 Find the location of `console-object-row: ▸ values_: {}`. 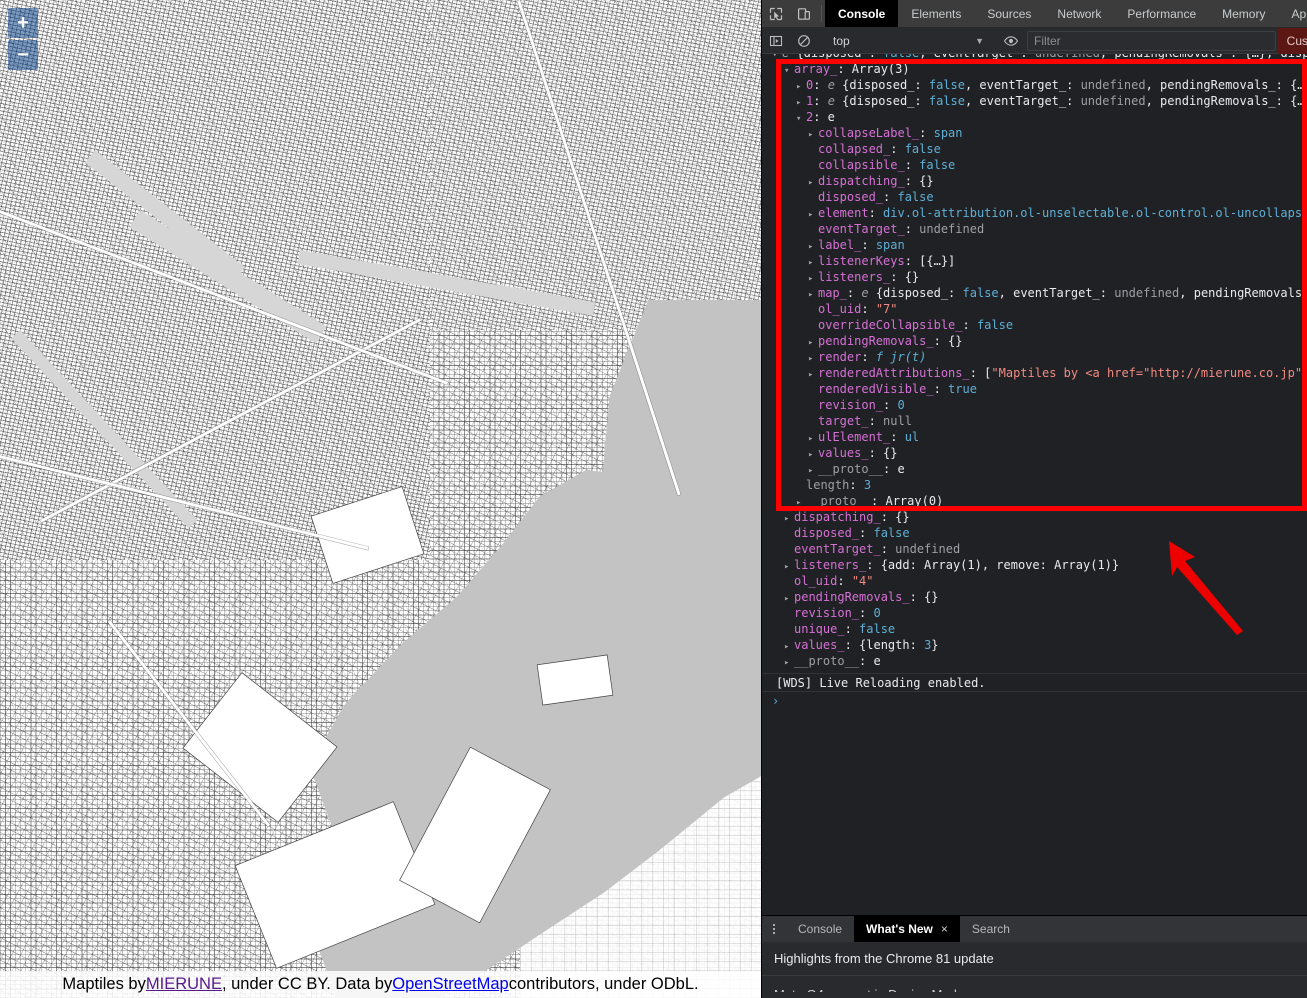

console-object-row: ▸ values_: {} is located at coordinates (1034, 453).